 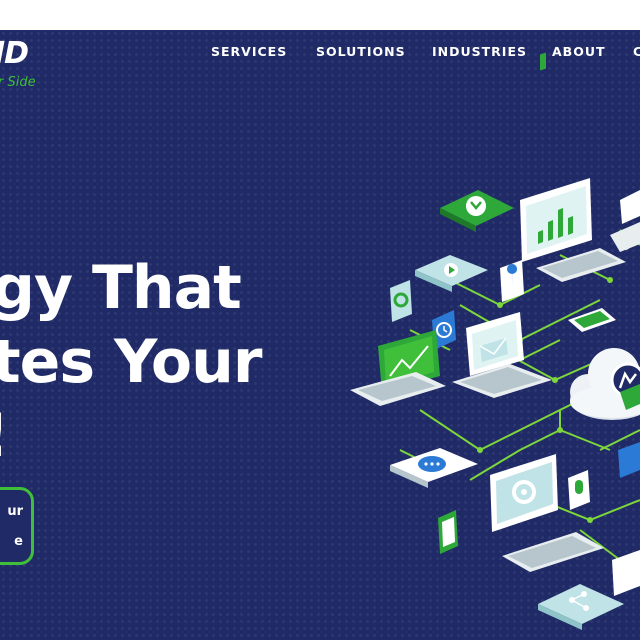 I want to click on document-tile, so click(x=448, y=532).